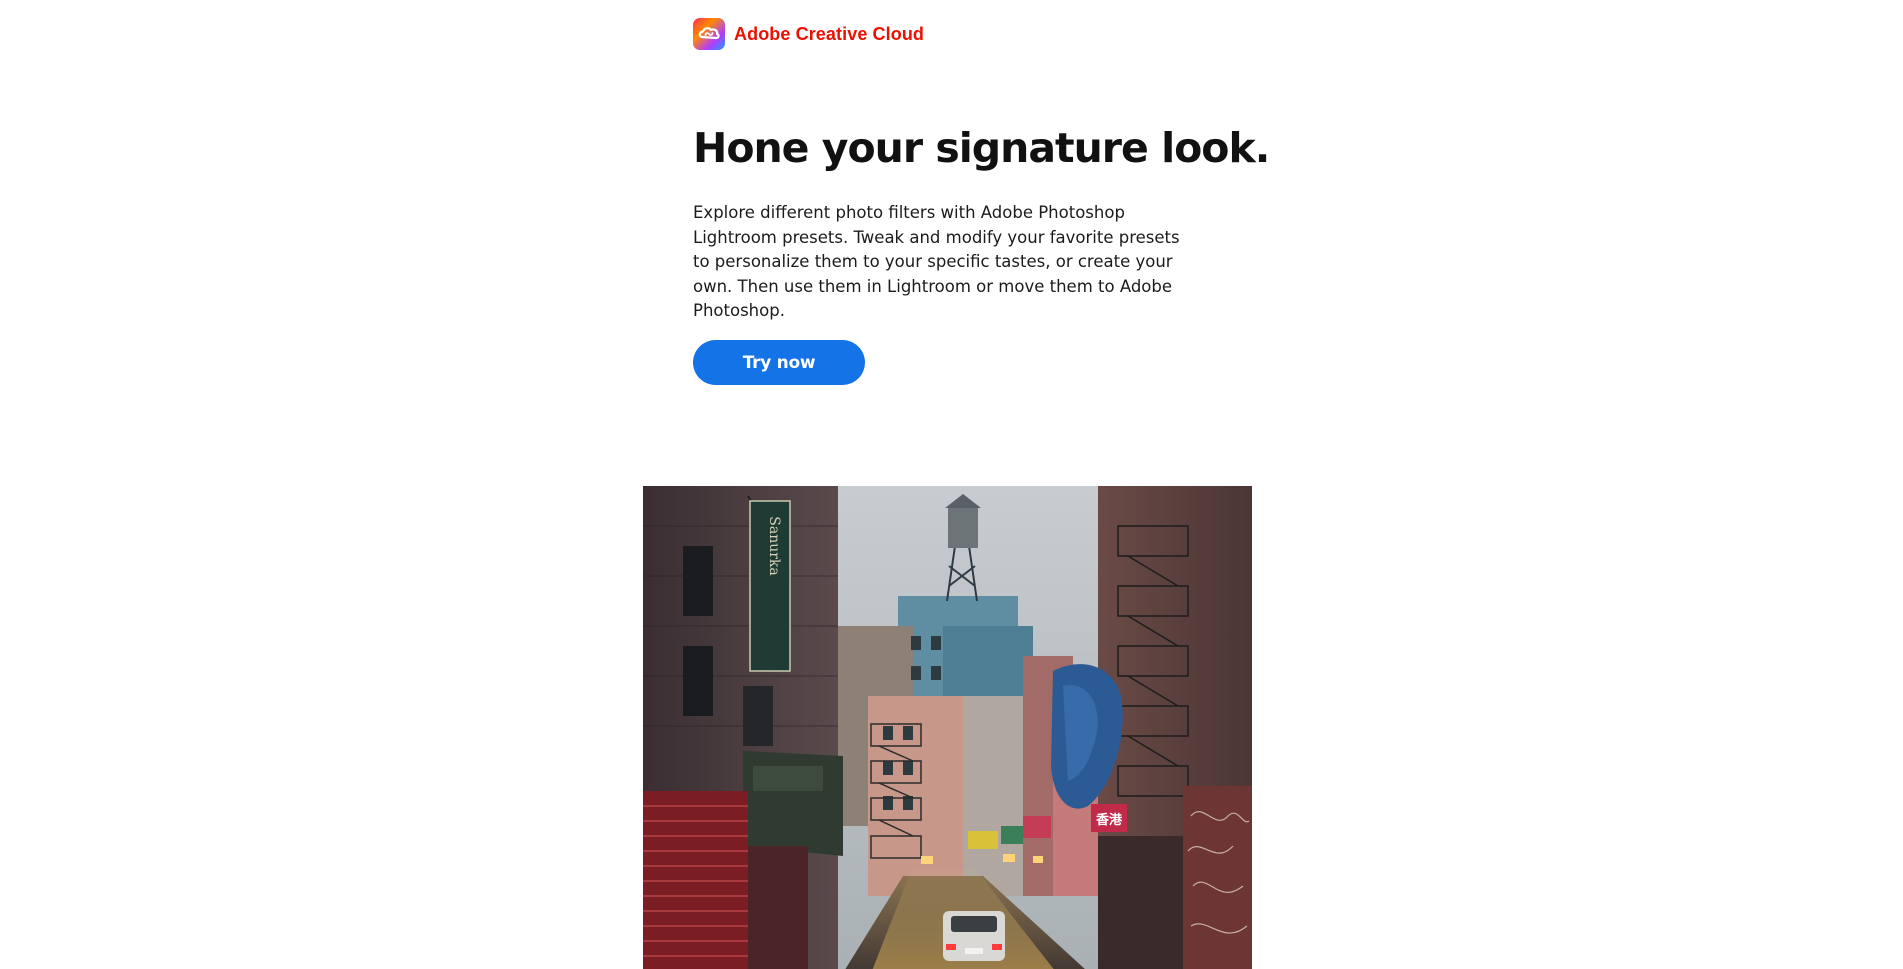 This screenshot has width=1903, height=969. I want to click on brand-header: Adobe Creative Cloud, so click(808, 34).